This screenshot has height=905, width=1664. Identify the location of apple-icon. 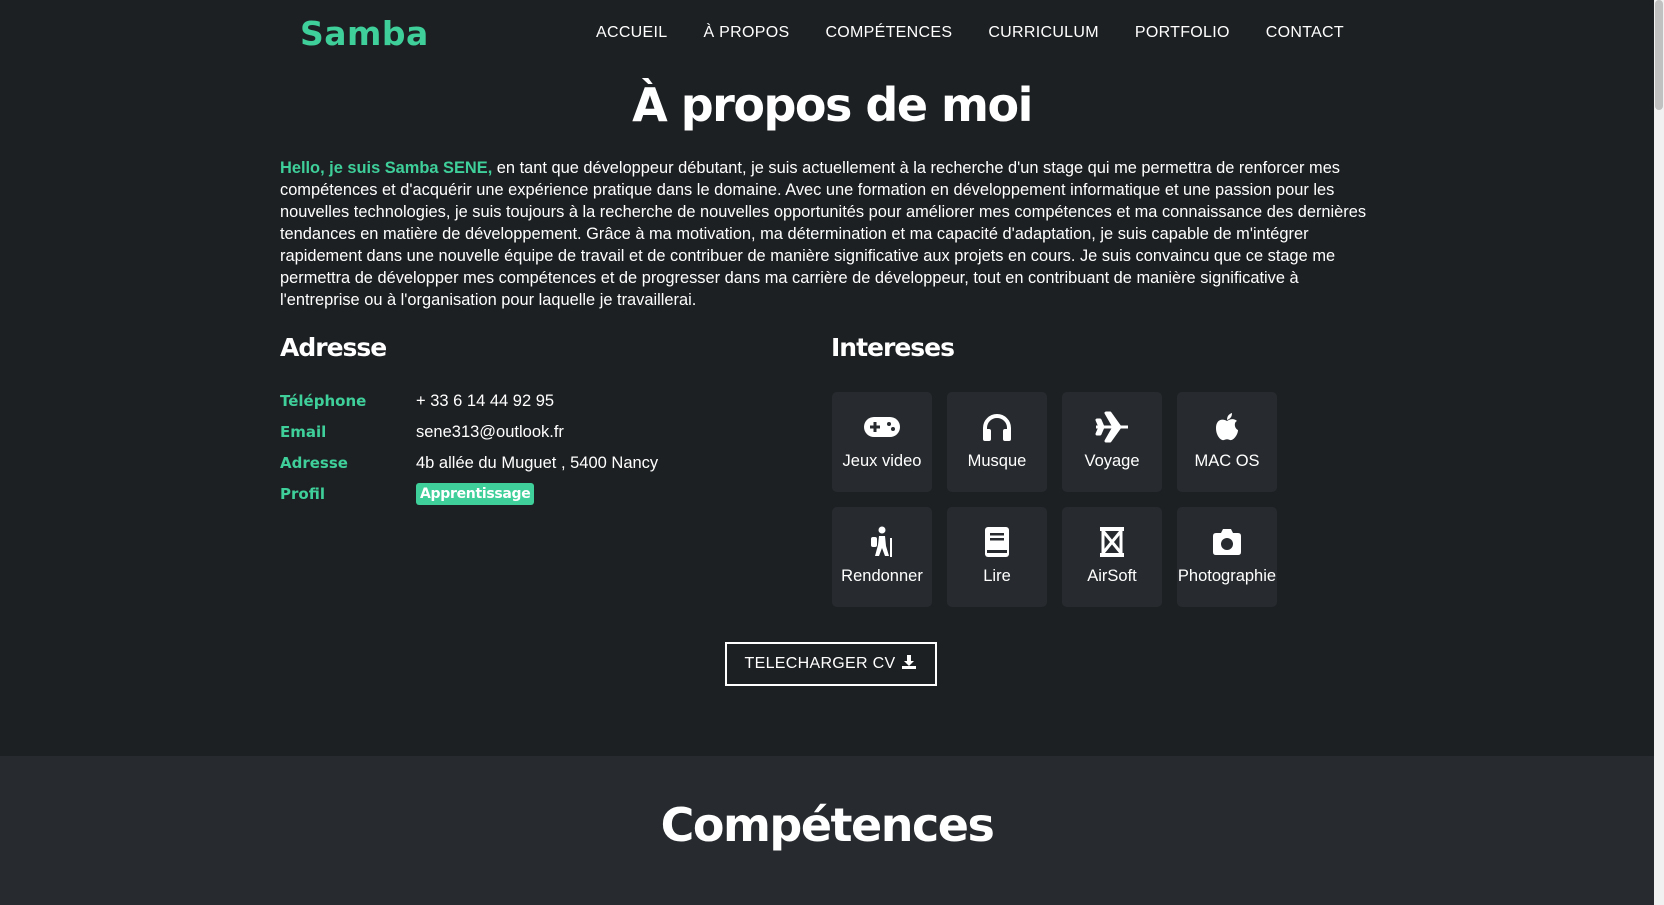
(1227, 427).